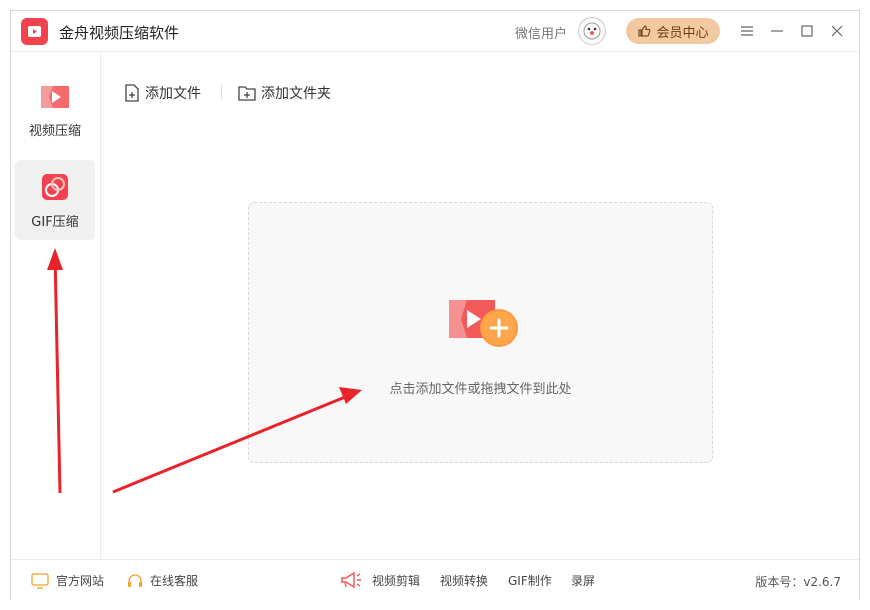 The width and height of the screenshot is (870, 610). What do you see at coordinates (80, 581) in the screenshot?
I see `official-site-label: 官方网站` at bounding box center [80, 581].